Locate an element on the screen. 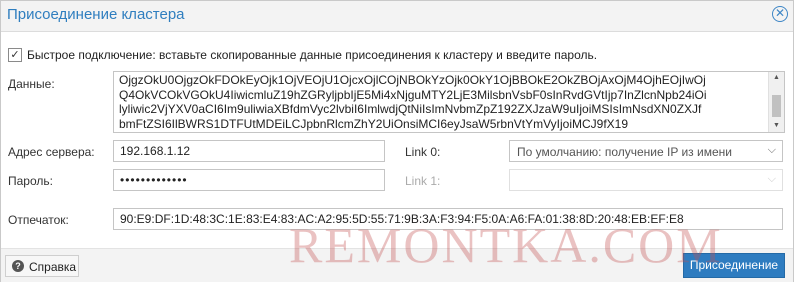 The width and height of the screenshot is (794, 282). join-button: Присоединение is located at coordinates (734, 265).